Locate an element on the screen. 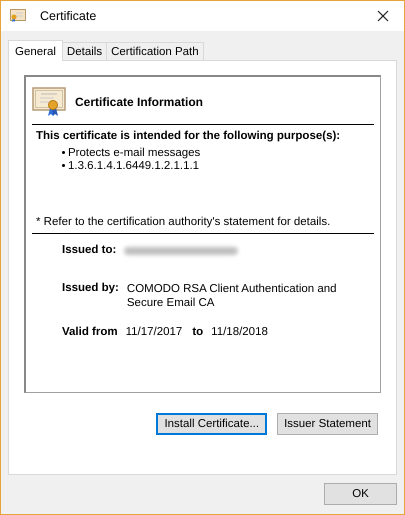  window-title: Certificate is located at coordinates (69, 16).